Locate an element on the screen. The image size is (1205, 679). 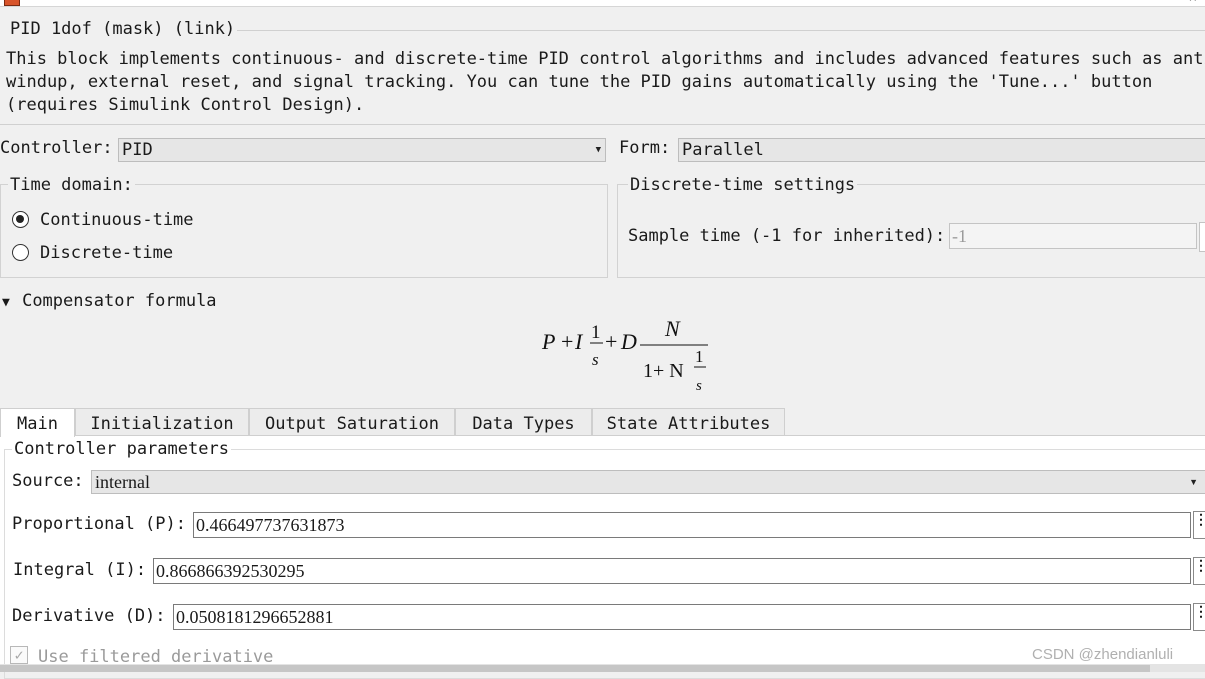
tab-data-types: Data Types is located at coordinates (523, 422).